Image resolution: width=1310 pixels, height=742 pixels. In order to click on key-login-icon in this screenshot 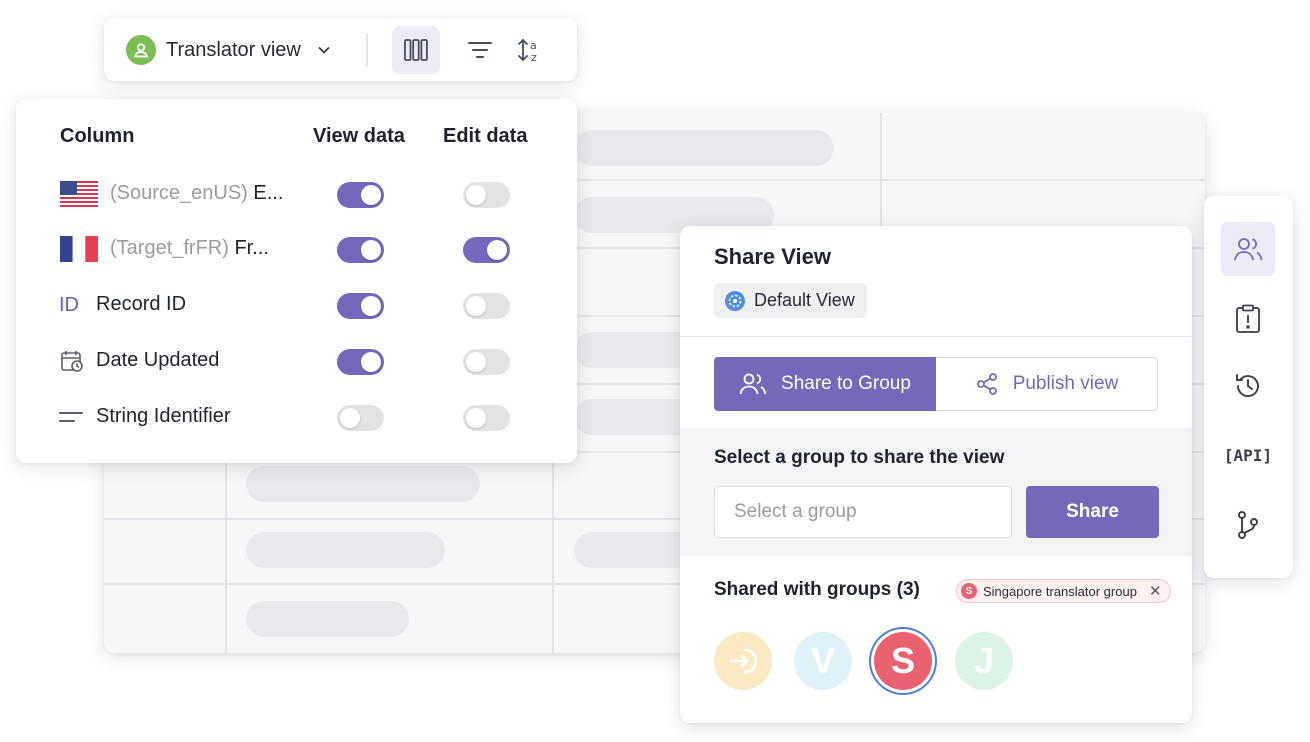, I will do `click(743, 661)`.